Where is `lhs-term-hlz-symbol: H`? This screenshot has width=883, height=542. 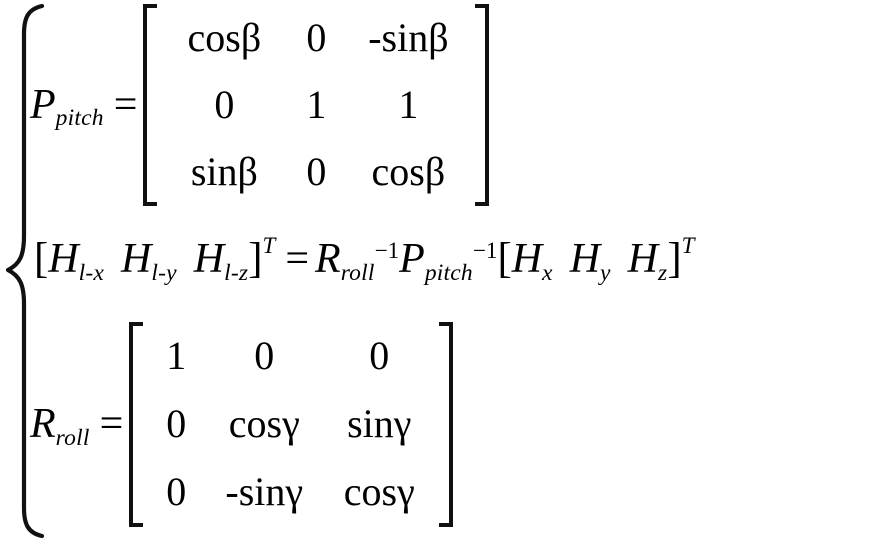
lhs-term-hlz-symbol: H is located at coordinates (209, 259).